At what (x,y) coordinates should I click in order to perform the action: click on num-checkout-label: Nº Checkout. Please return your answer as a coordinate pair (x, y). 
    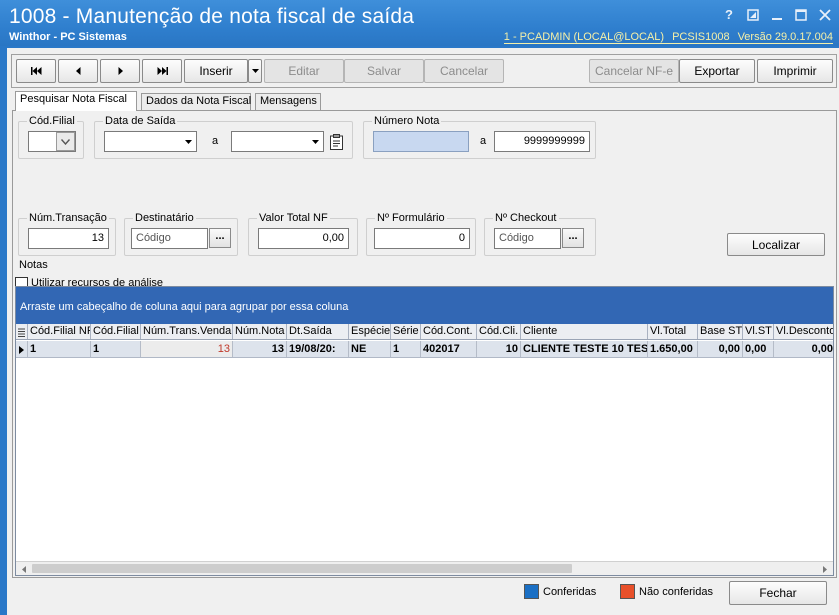
    Looking at the image, I should click on (526, 218).